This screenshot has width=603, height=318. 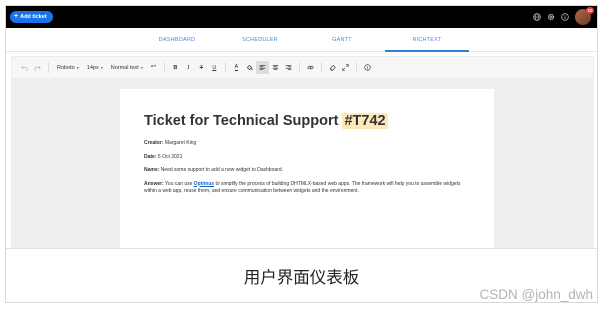 What do you see at coordinates (124, 67) in the screenshot?
I see `block-type-value: Normal text` at bounding box center [124, 67].